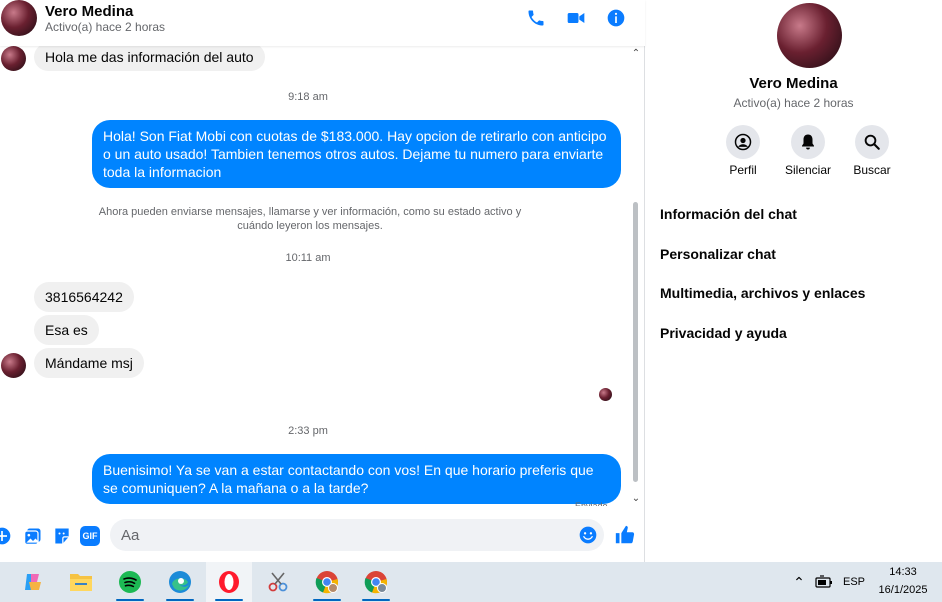 This screenshot has height=602, width=942. Describe the element at coordinates (872, 142) in the screenshot. I see `search-icon` at that location.